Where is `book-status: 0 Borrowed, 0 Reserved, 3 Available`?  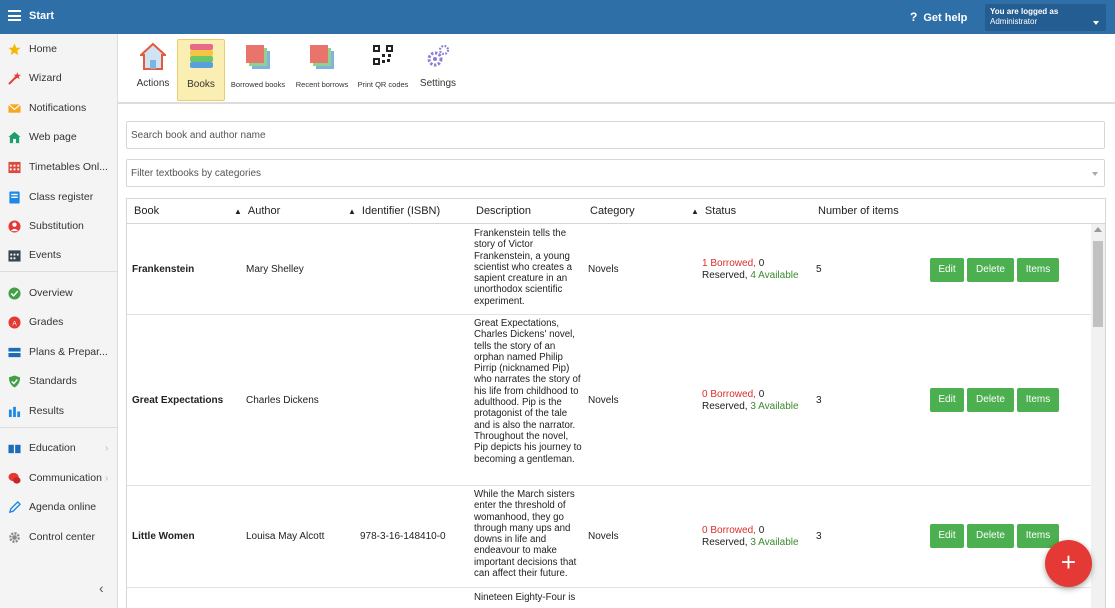
book-status: 0 Borrowed, 0 Reserved, 3 Available is located at coordinates (750, 536).